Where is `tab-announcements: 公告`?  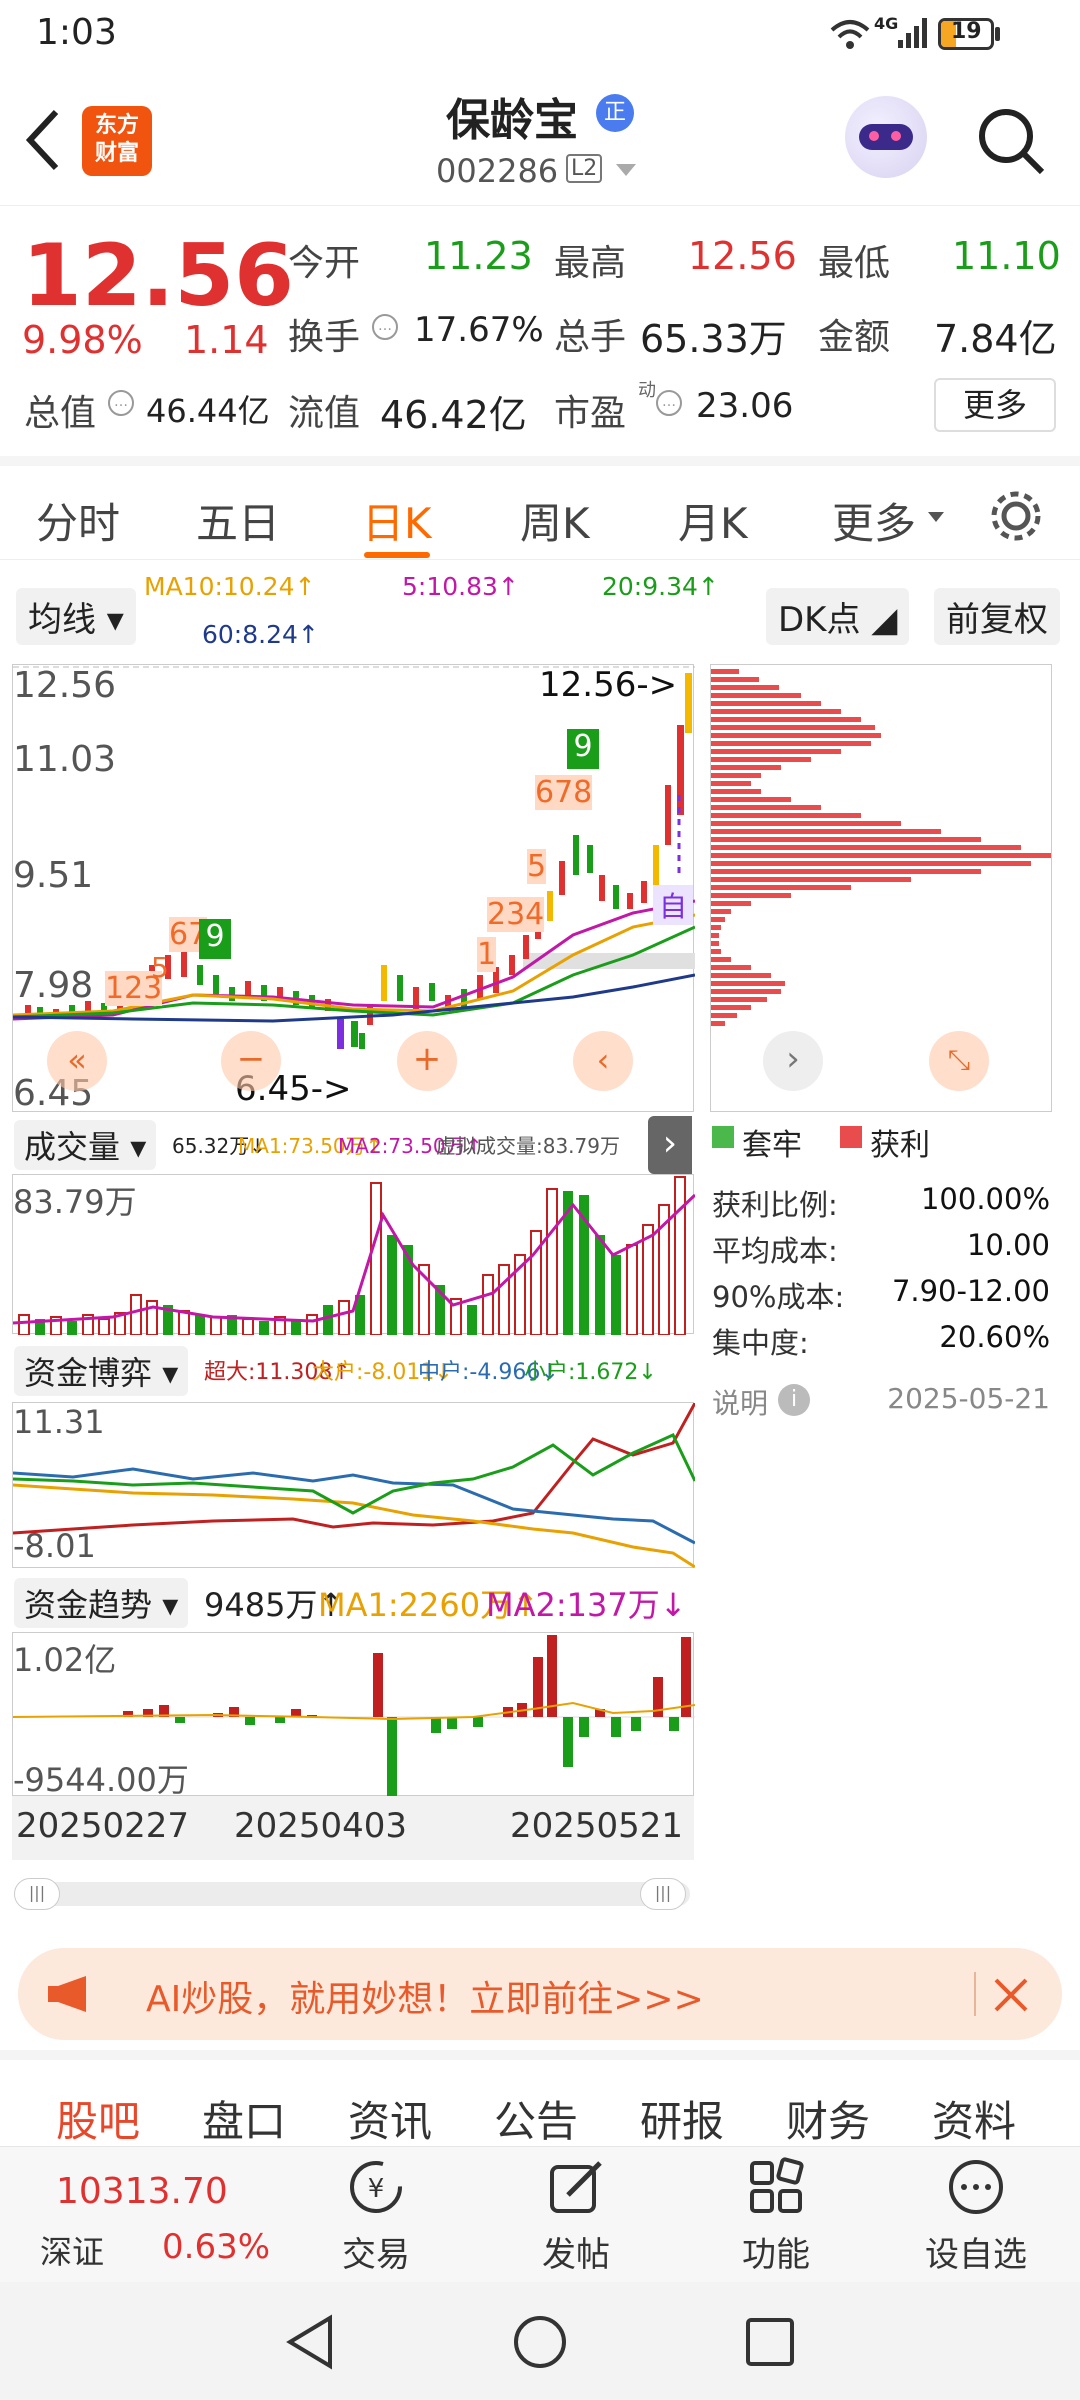 tab-announcements: 公告 is located at coordinates (536, 2118).